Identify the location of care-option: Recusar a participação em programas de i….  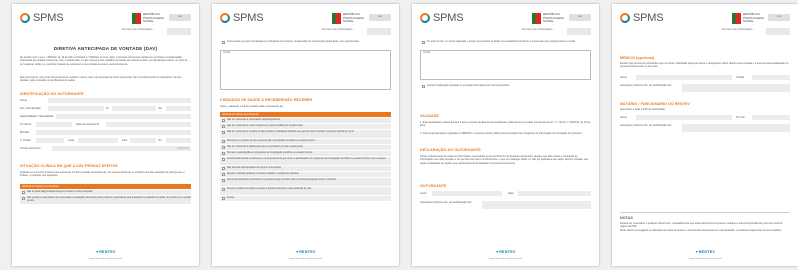
(305, 153).